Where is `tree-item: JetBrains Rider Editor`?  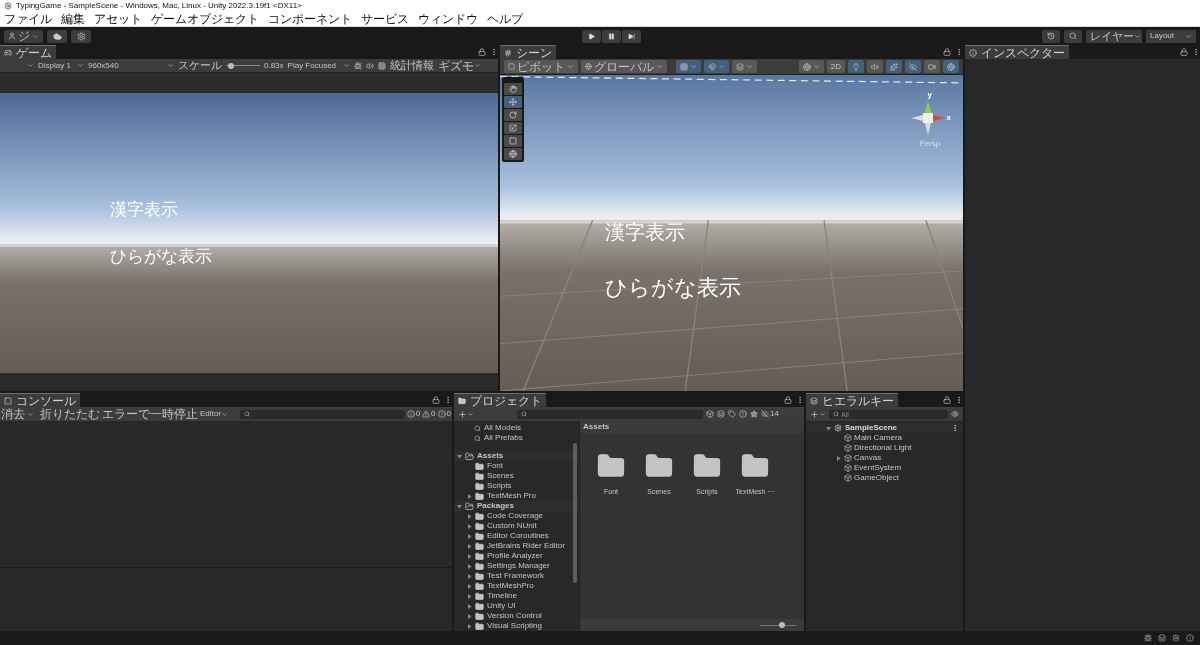 tree-item: JetBrains Rider Editor is located at coordinates (516, 546).